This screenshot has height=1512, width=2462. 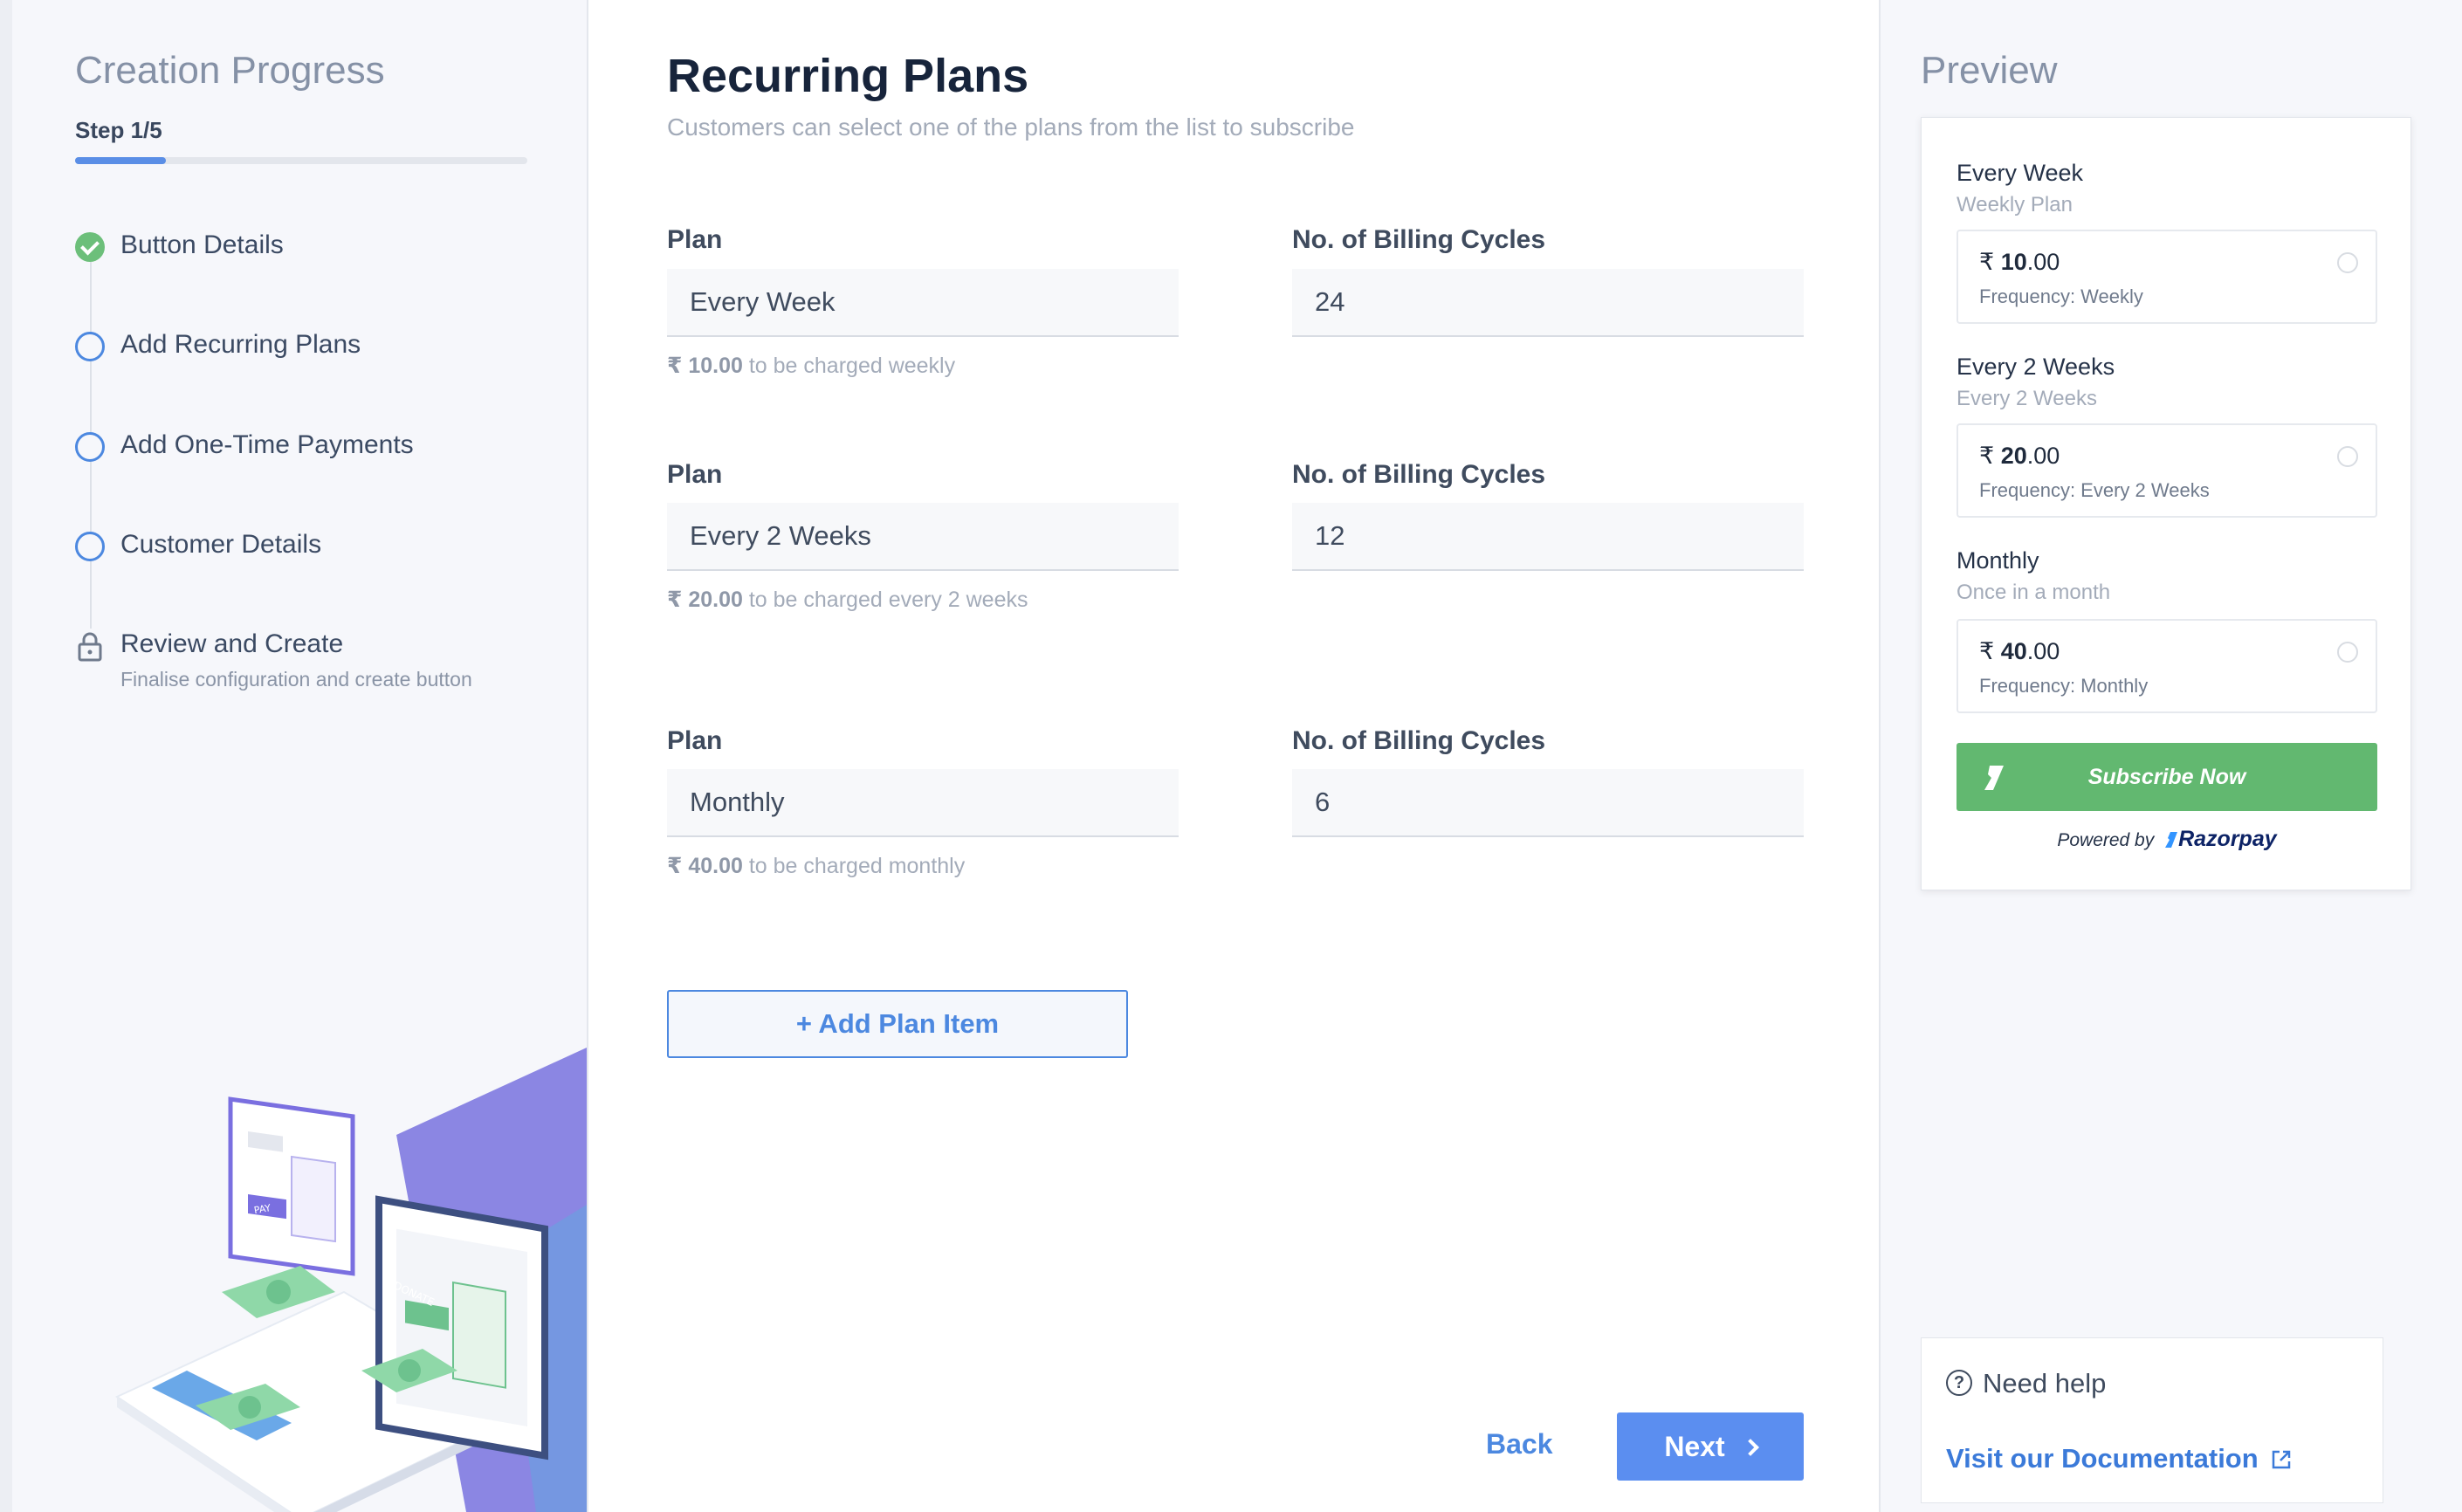 What do you see at coordinates (118, 130) in the screenshot?
I see `step-counter: Step 1/5` at bounding box center [118, 130].